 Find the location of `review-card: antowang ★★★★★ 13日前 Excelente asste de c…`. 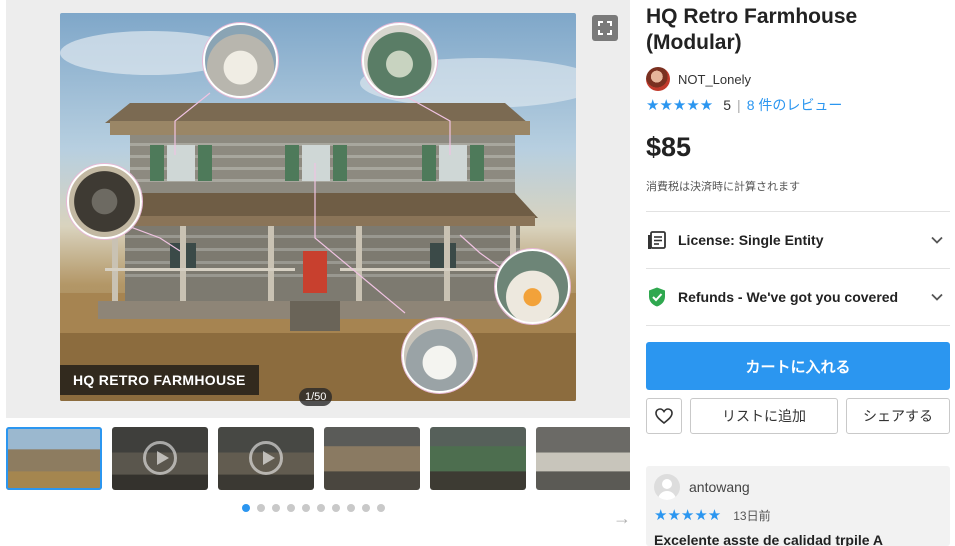

review-card: antowang ★★★★★ 13日前 Excelente asste de c… is located at coordinates (798, 506).